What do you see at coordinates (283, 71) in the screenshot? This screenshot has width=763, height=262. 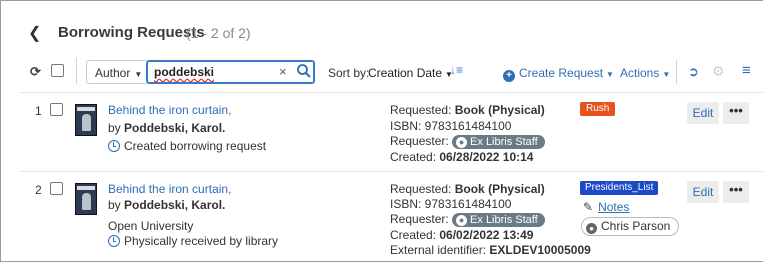 I see `clear-icon: ×` at bounding box center [283, 71].